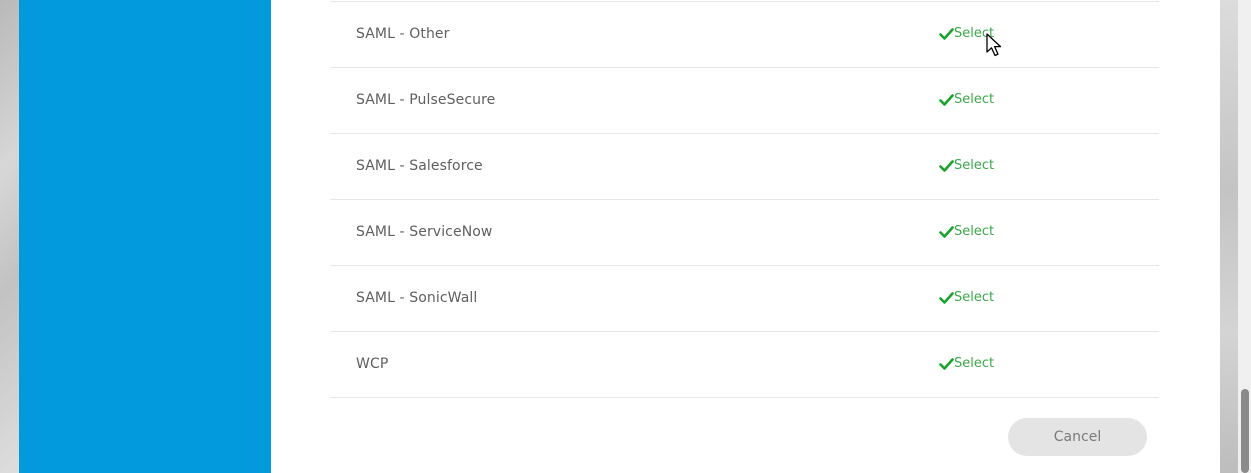  Describe the element at coordinates (744, 35) in the screenshot. I see `list-item: SAML - Other Select` at that location.